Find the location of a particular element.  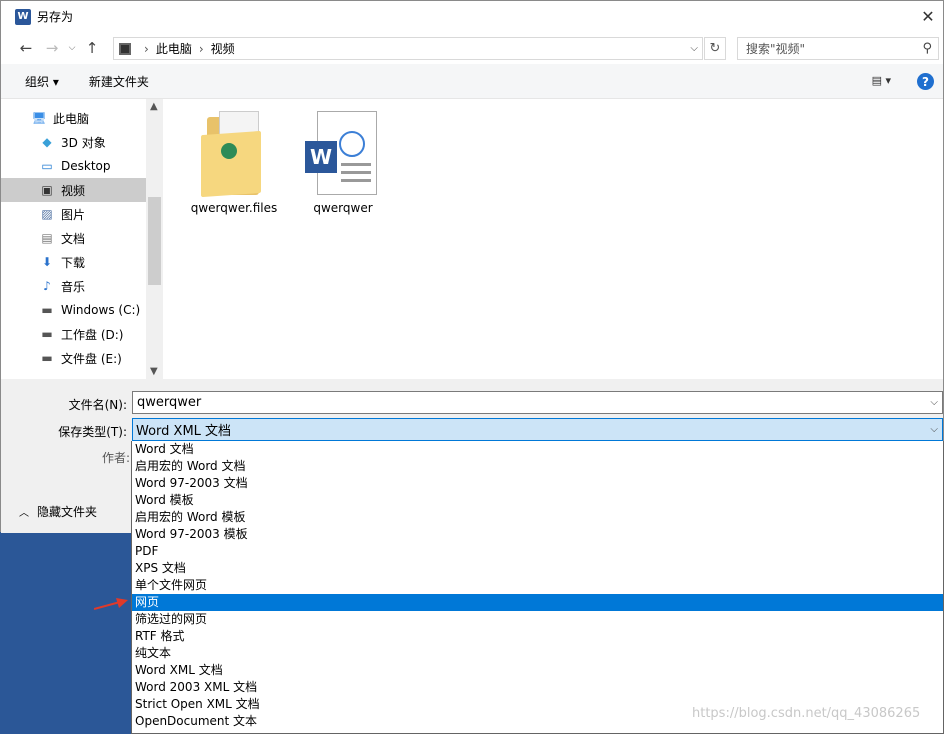

new-folder-button: 新建文件夹 is located at coordinates (119, 81).